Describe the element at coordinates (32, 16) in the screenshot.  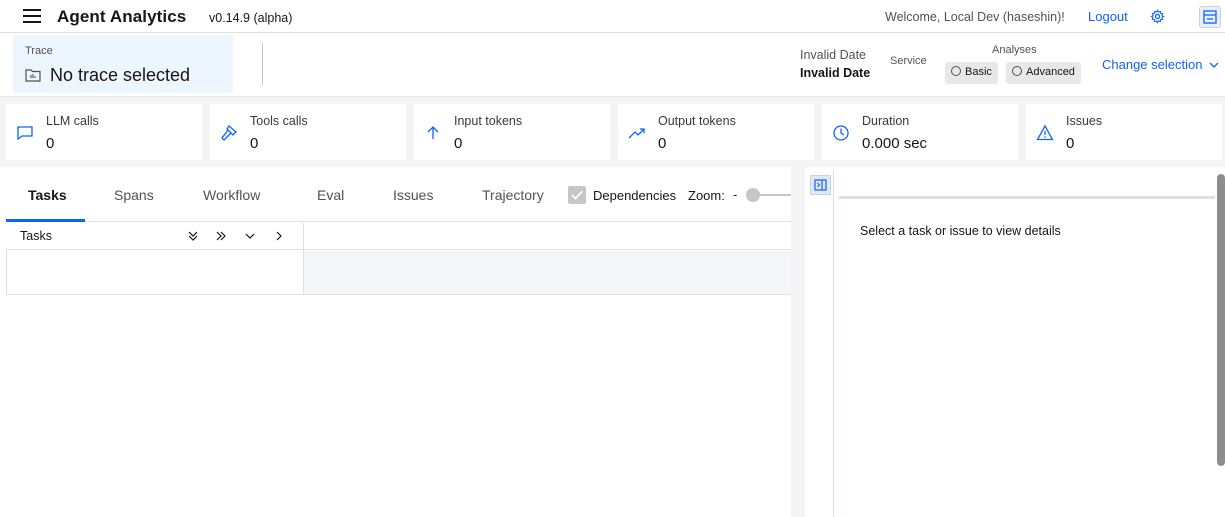
I see `hamburger-menu-icon` at that location.